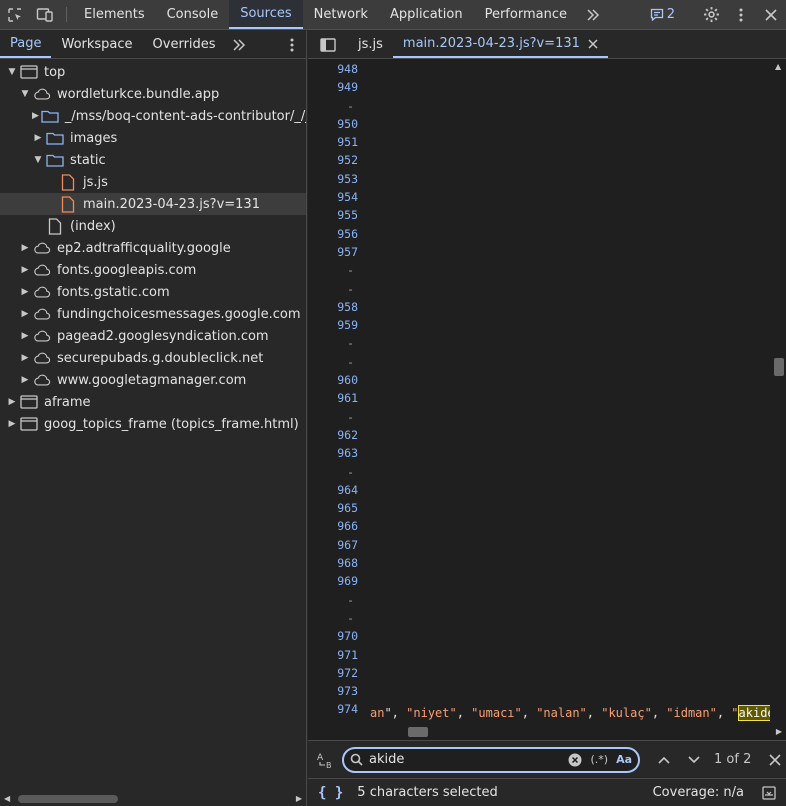 This screenshot has width=786, height=806. What do you see at coordinates (326, 761) in the screenshot?
I see `replace-toggle-icon: AB` at bounding box center [326, 761].